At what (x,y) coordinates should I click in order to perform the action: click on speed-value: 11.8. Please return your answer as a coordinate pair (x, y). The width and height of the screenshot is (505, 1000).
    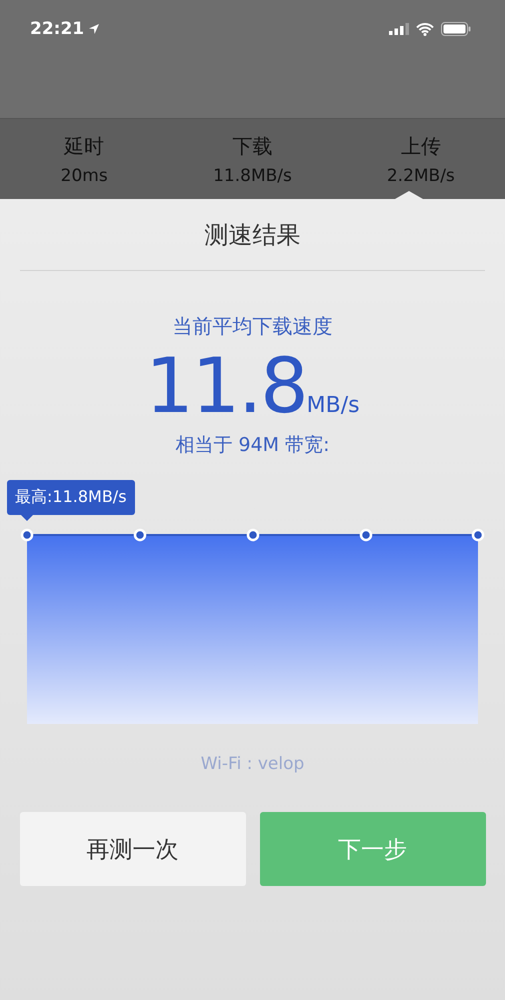
    Looking at the image, I should click on (226, 386).